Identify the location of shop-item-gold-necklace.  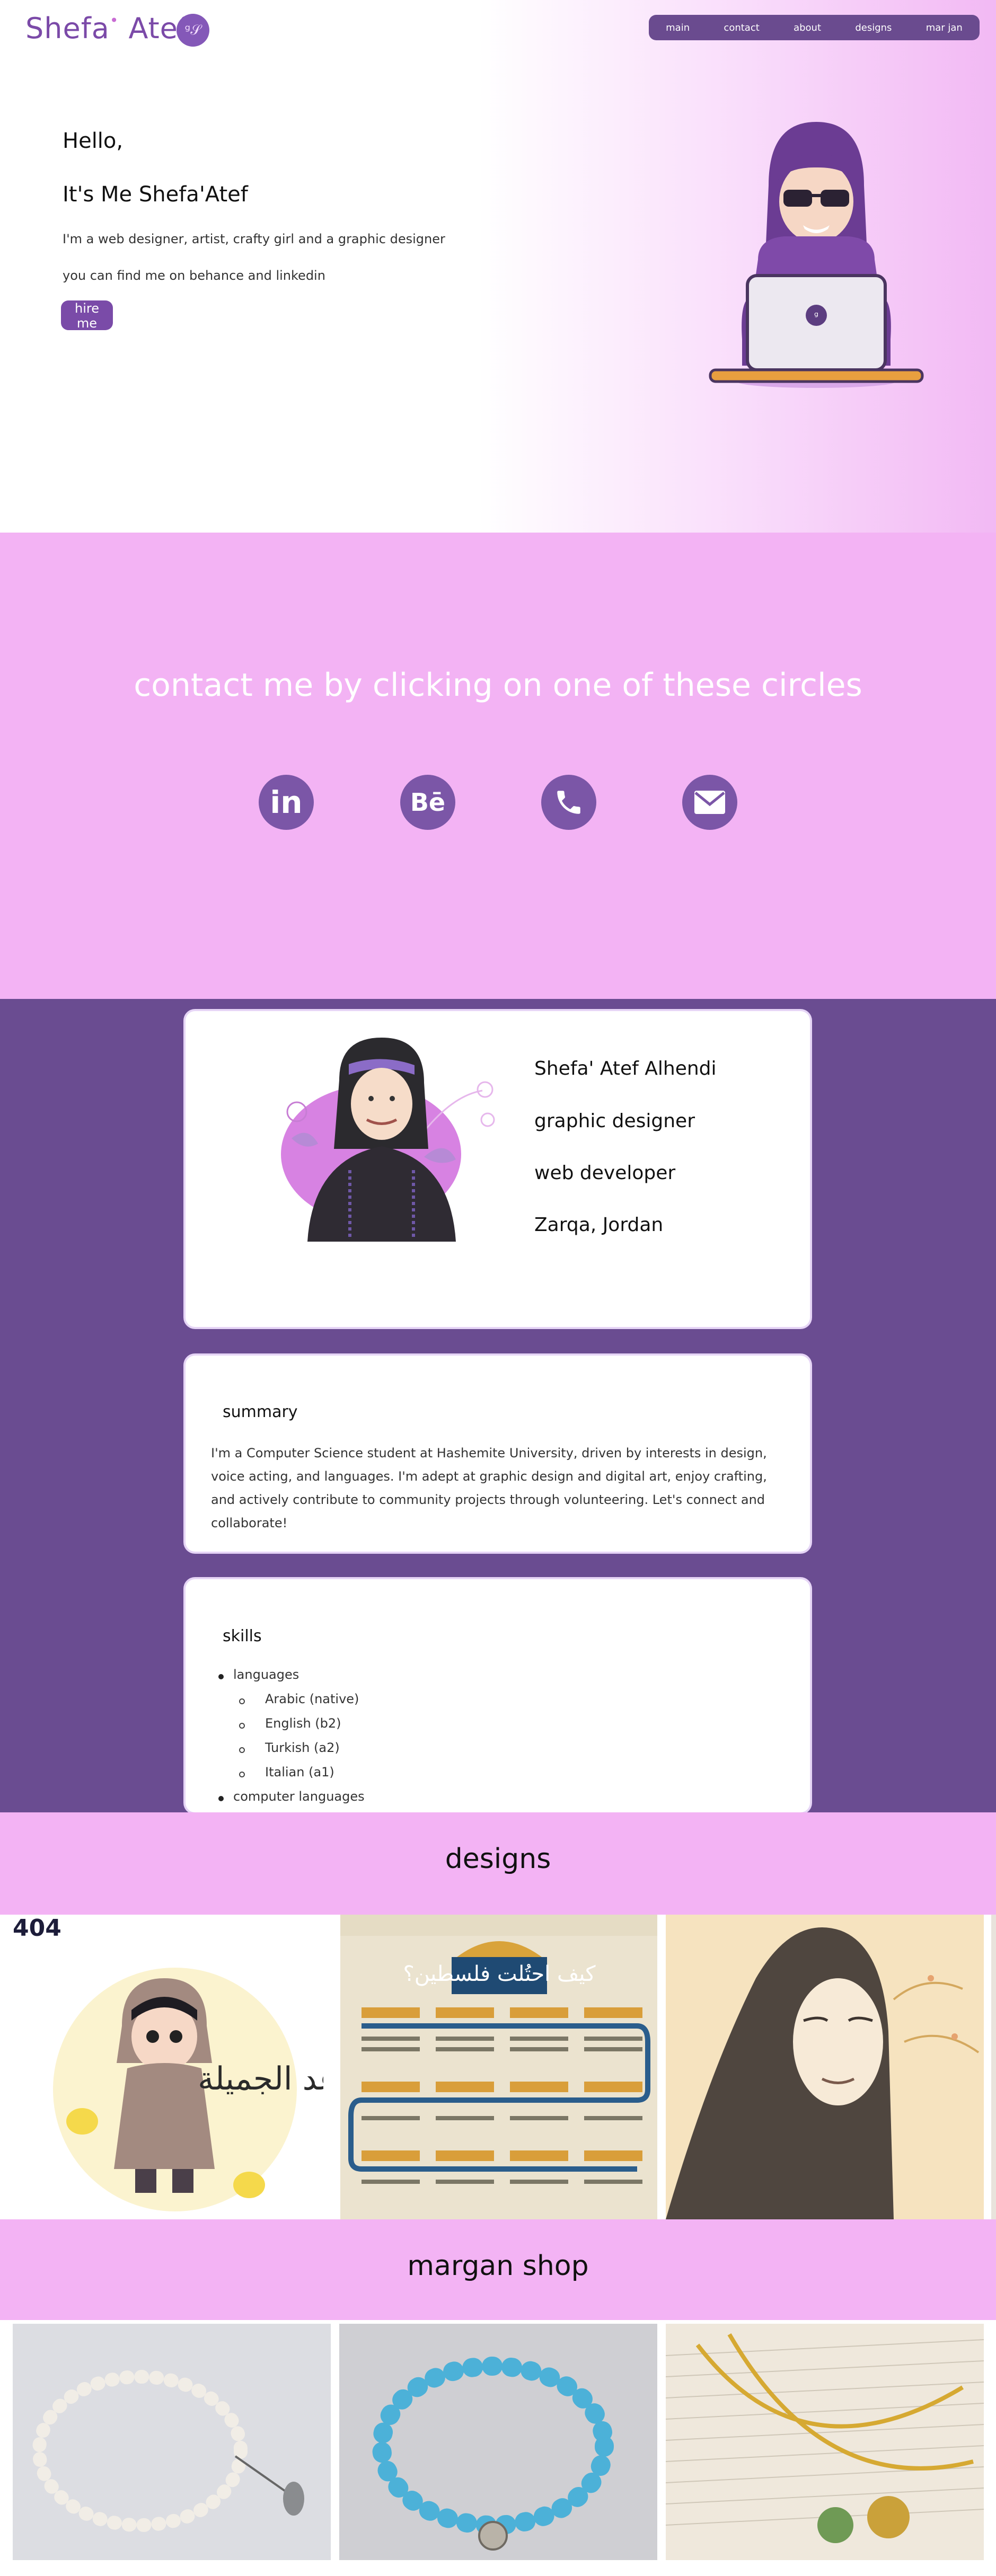
(825, 2442).